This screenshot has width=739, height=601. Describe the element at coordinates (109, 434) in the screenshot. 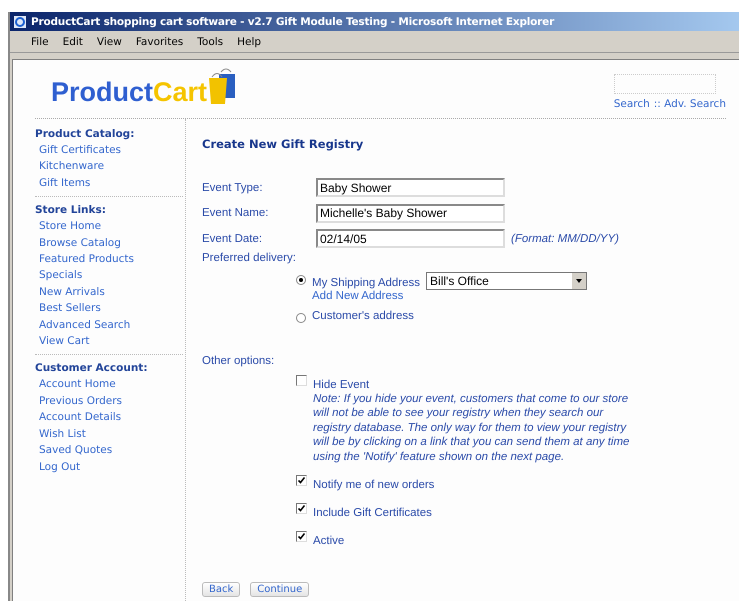

I see `sidebar-link: Wish List` at that location.